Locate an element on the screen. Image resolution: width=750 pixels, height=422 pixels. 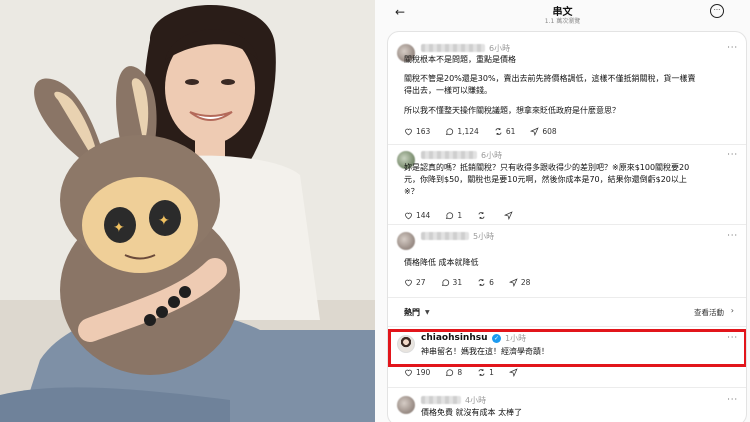
like-button: 163 is located at coordinates (417, 131).